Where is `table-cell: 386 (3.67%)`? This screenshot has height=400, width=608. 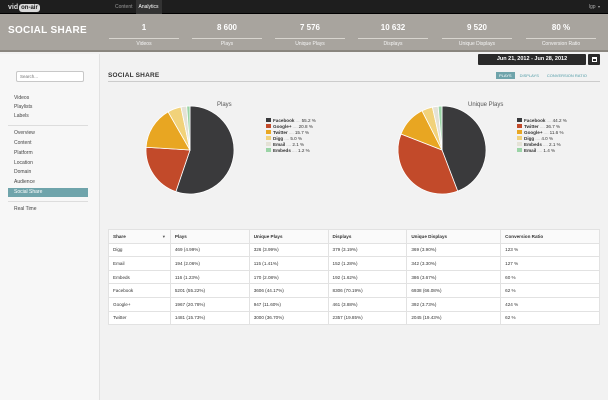 table-cell: 386 (3.67%) is located at coordinates (454, 277).